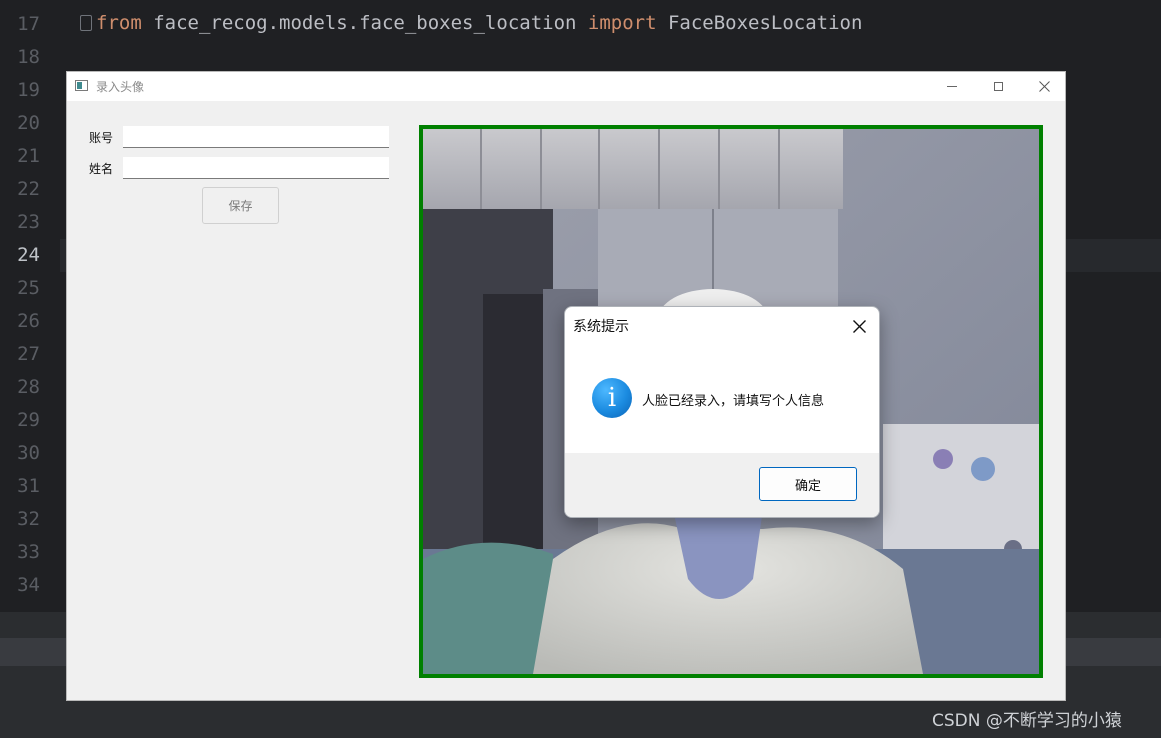 This screenshot has height=738, width=1161. What do you see at coordinates (86, 23) in the screenshot?
I see `fold-icon` at bounding box center [86, 23].